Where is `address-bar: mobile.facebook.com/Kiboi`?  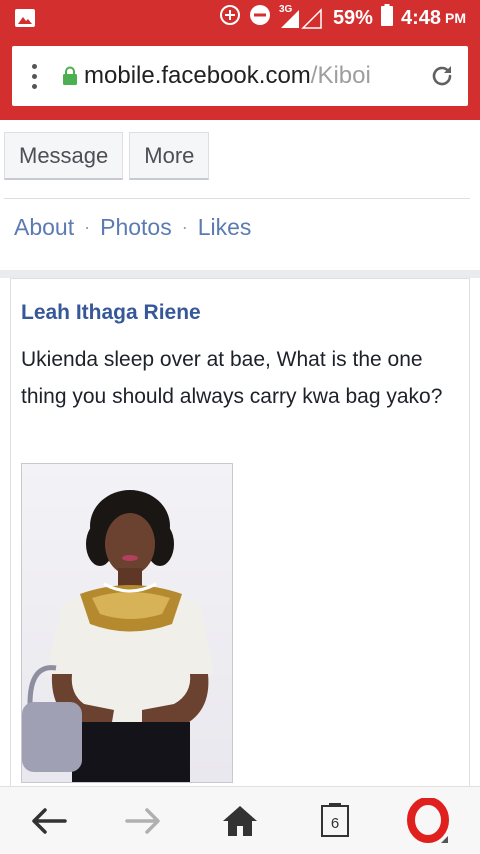
address-bar: mobile.facebook.com/Kiboi is located at coordinates (240, 76).